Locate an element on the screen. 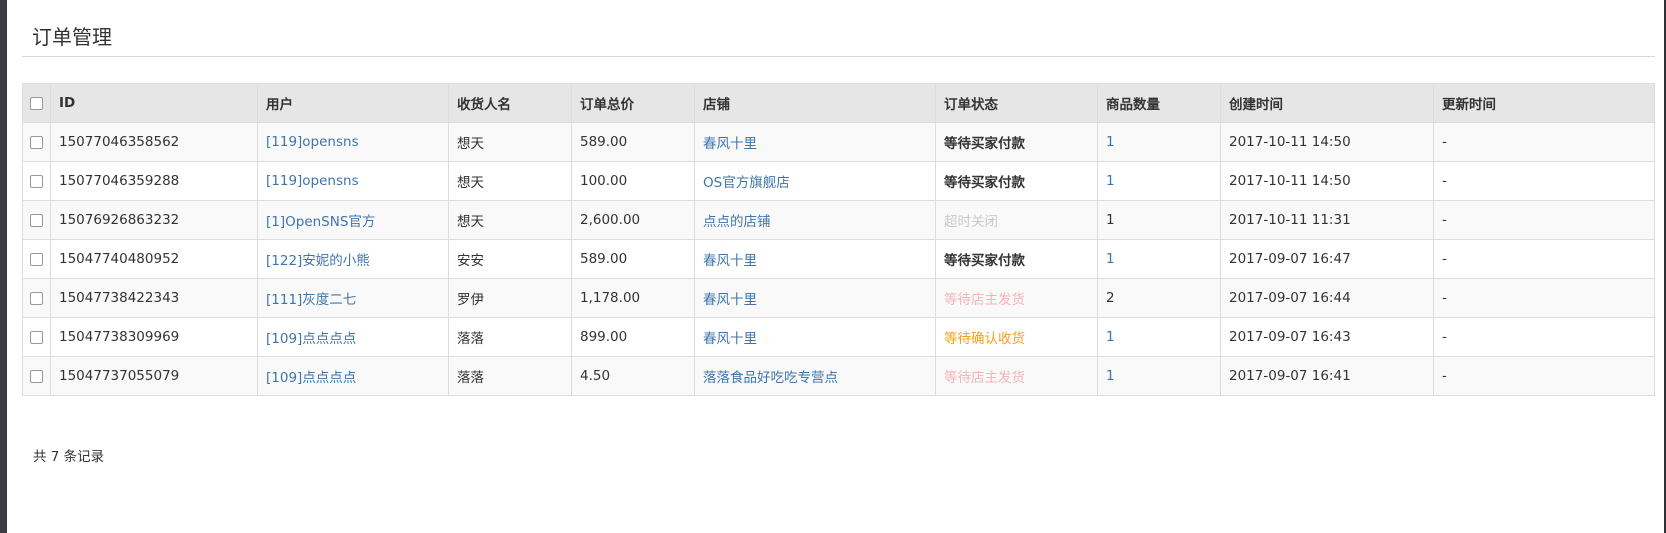 This screenshot has width=1666, height=533. receiver-name: 落落 is located at coordinates (510, 376).